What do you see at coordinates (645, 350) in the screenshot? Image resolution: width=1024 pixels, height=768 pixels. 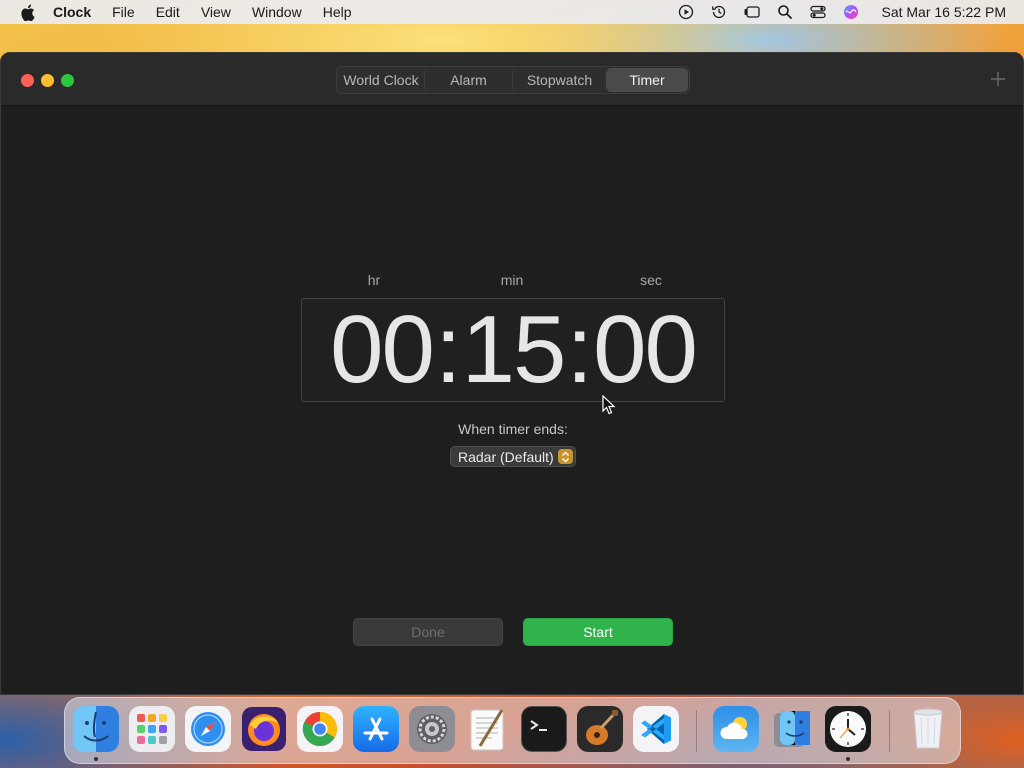 I see `seconds-value: 00` at bounding box center [645, 350].